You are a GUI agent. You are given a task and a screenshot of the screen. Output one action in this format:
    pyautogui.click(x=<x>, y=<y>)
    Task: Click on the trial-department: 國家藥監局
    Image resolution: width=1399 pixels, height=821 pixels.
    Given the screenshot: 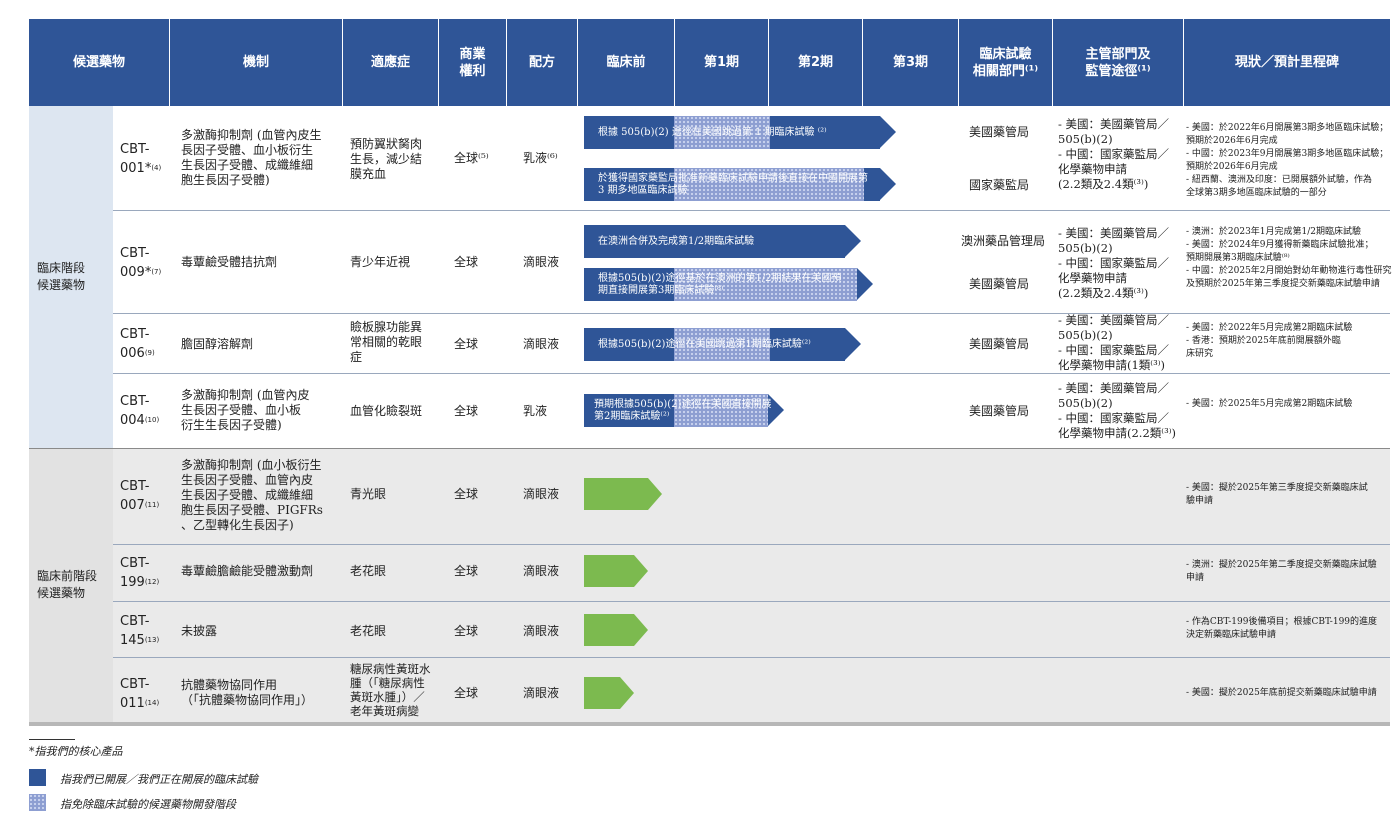 What is the action you would take?
    pyautogui.click(x=999, y=185)
    